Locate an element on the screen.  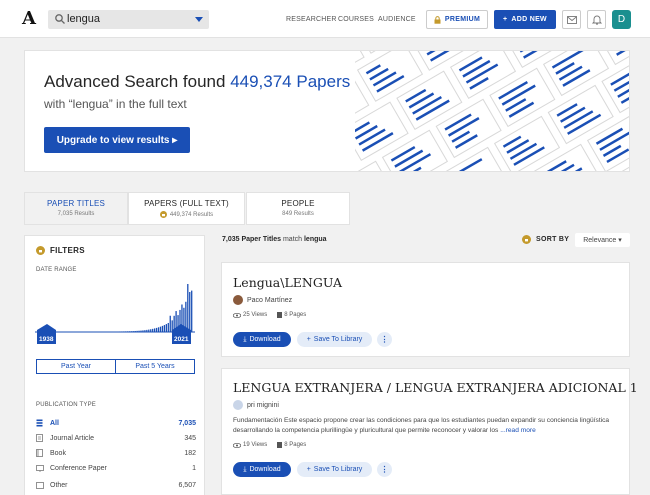
tab-count-row: 449,374 Results is located at coordinates (186, 214).